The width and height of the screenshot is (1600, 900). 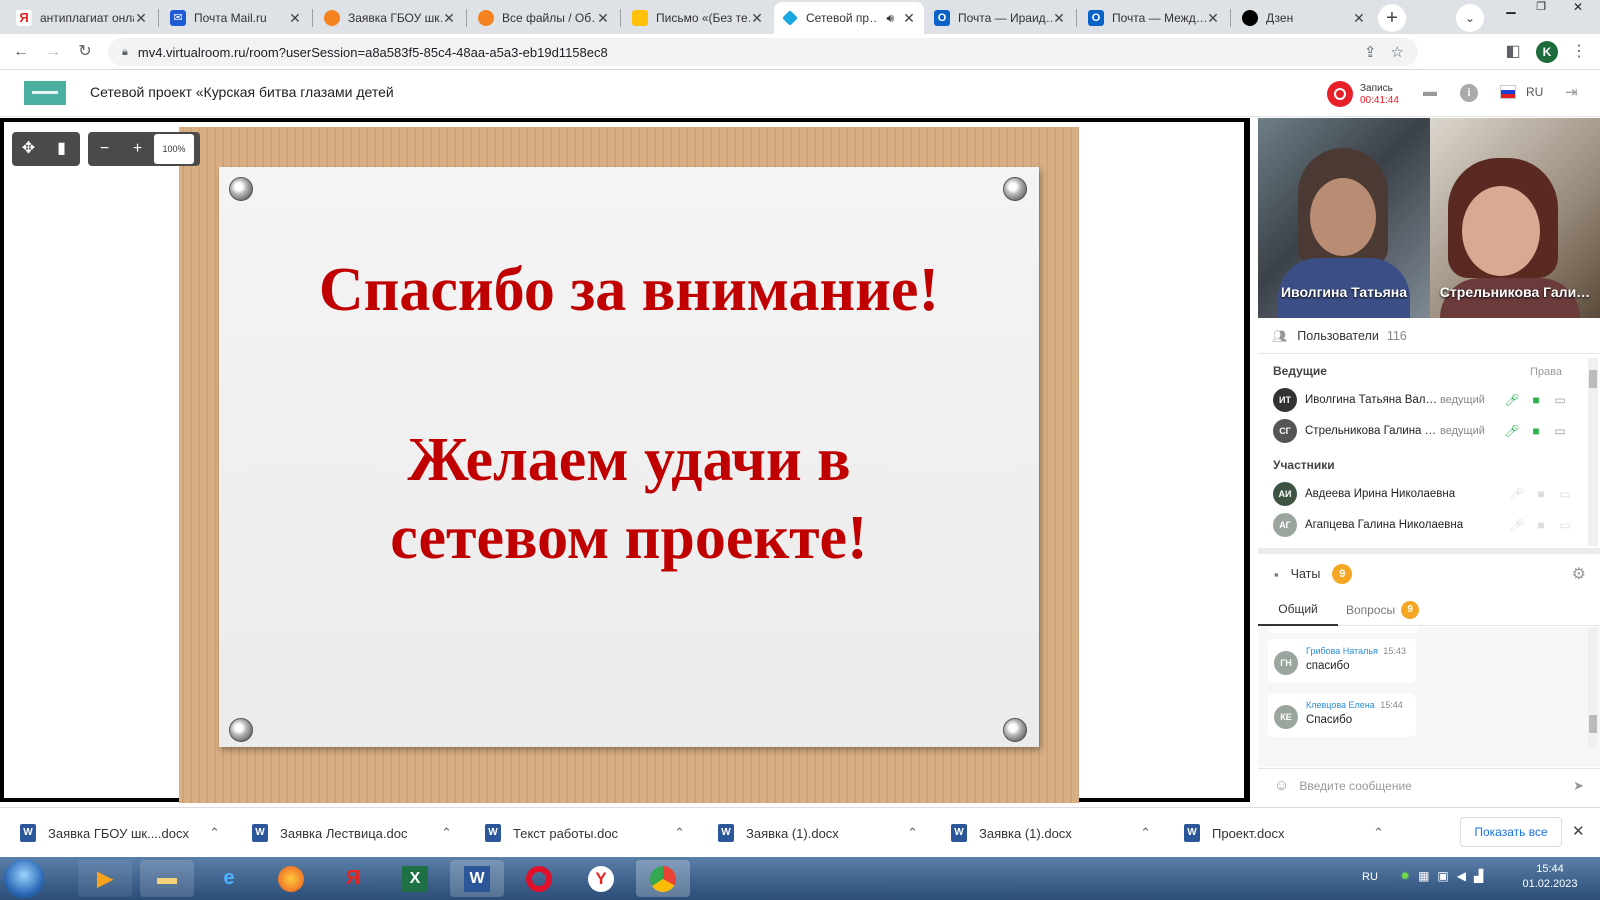 What do you see at coordinates (544, 18) in the screenshot?
I see `browser-tab: Все файлы / Об… ✕` at bounding box center [544, 18].